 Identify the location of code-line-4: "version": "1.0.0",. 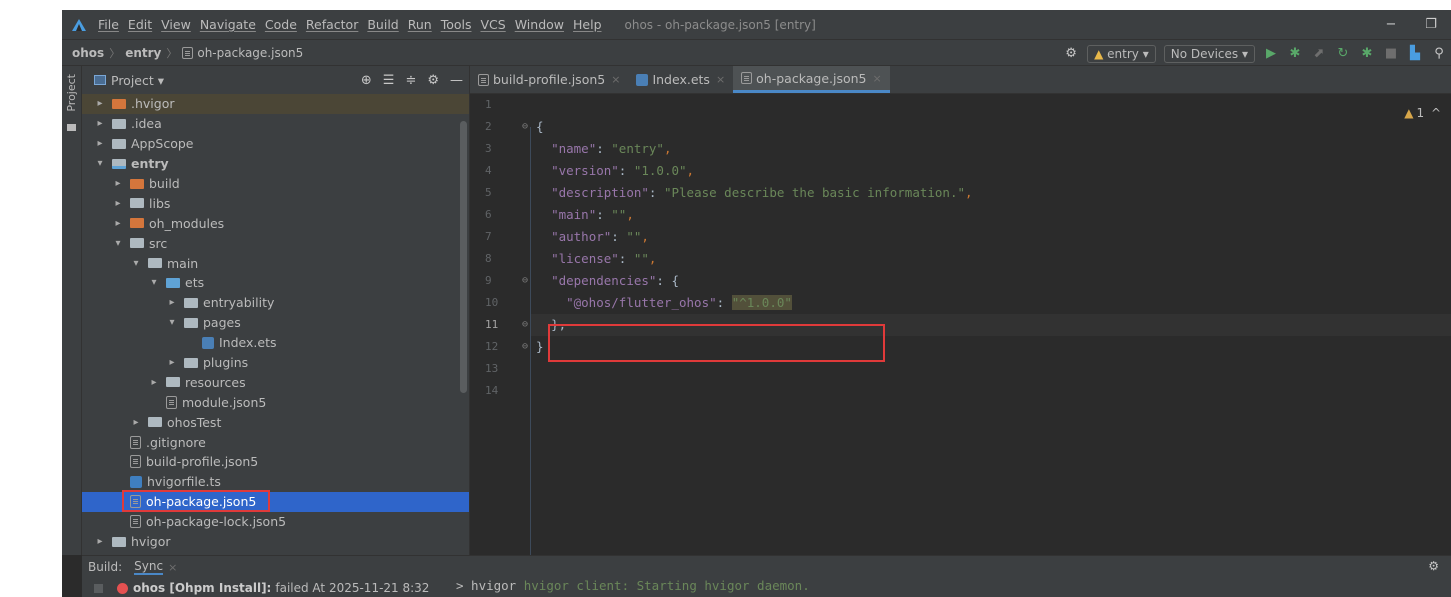
(623, 170).